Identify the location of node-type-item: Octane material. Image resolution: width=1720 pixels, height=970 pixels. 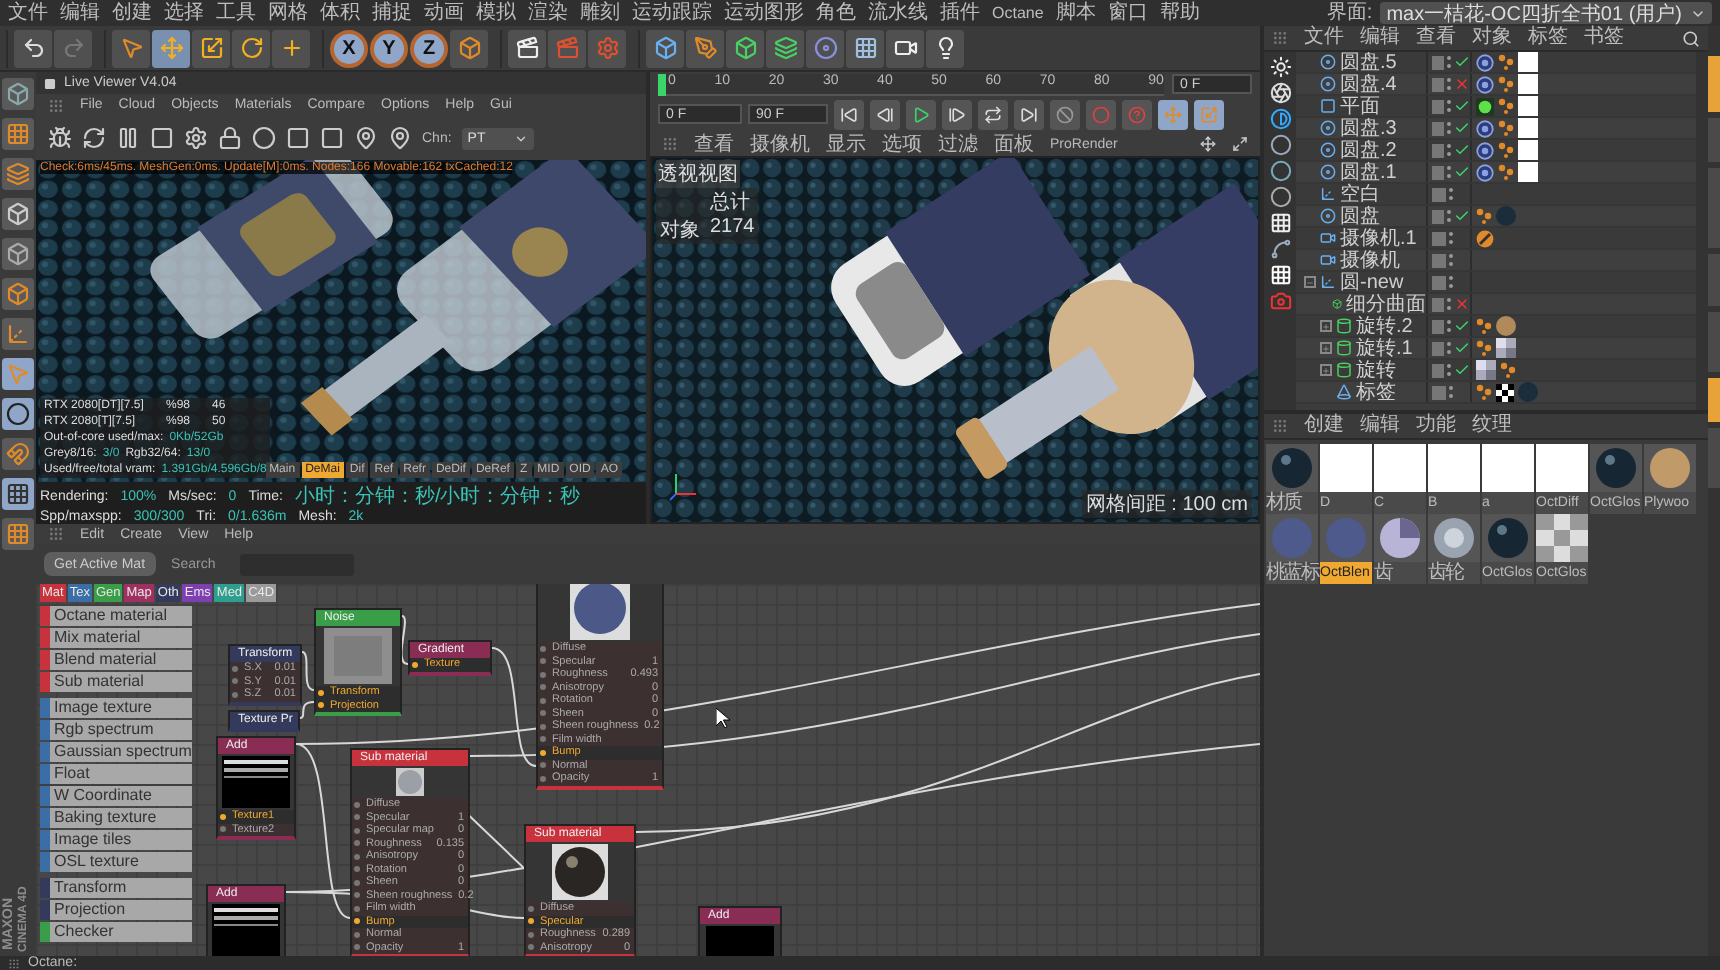
(116, 616).